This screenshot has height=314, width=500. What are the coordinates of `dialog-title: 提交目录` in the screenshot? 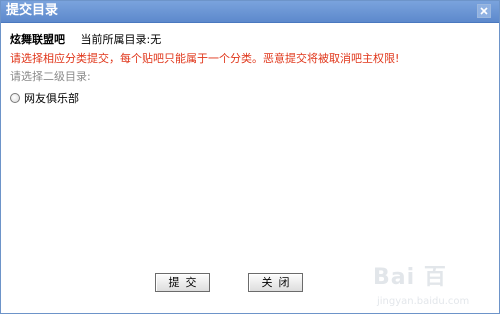 It's located at (32, 10).